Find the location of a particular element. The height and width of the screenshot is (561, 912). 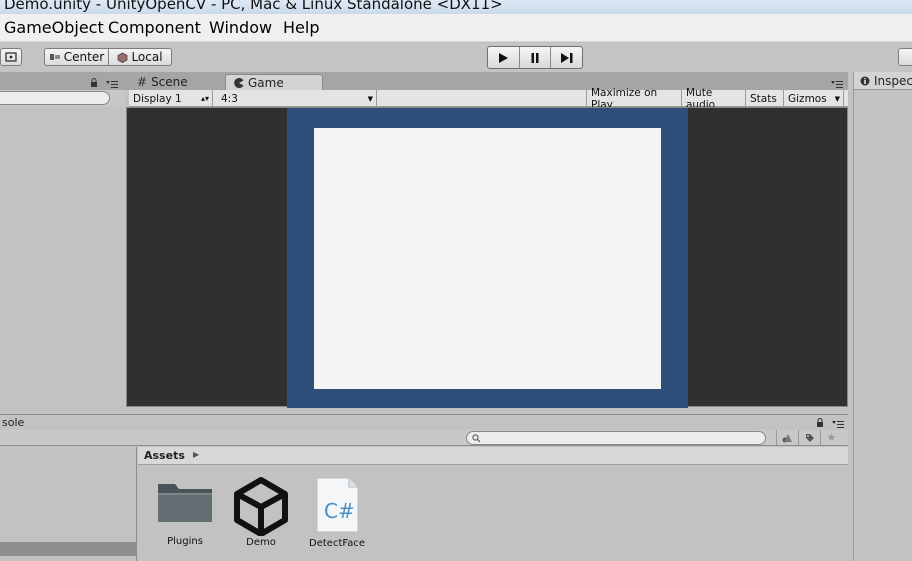

center-icon is located at coordinates (54, 57).